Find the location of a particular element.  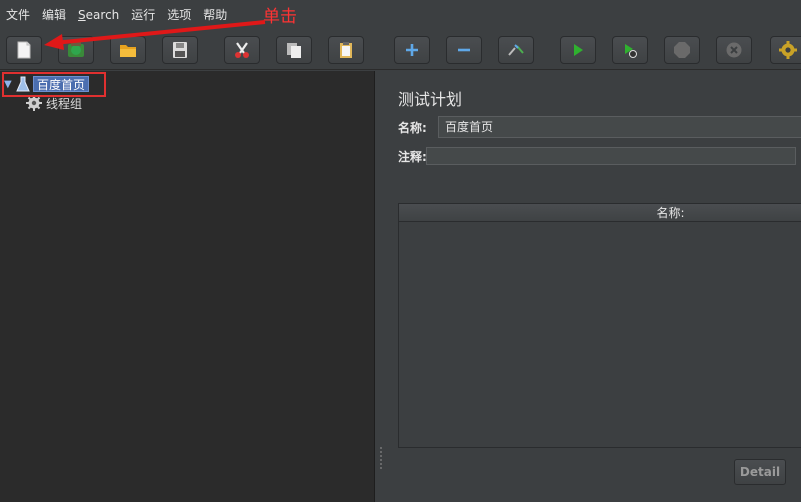

settings-button is located at coordinates (785, 50).